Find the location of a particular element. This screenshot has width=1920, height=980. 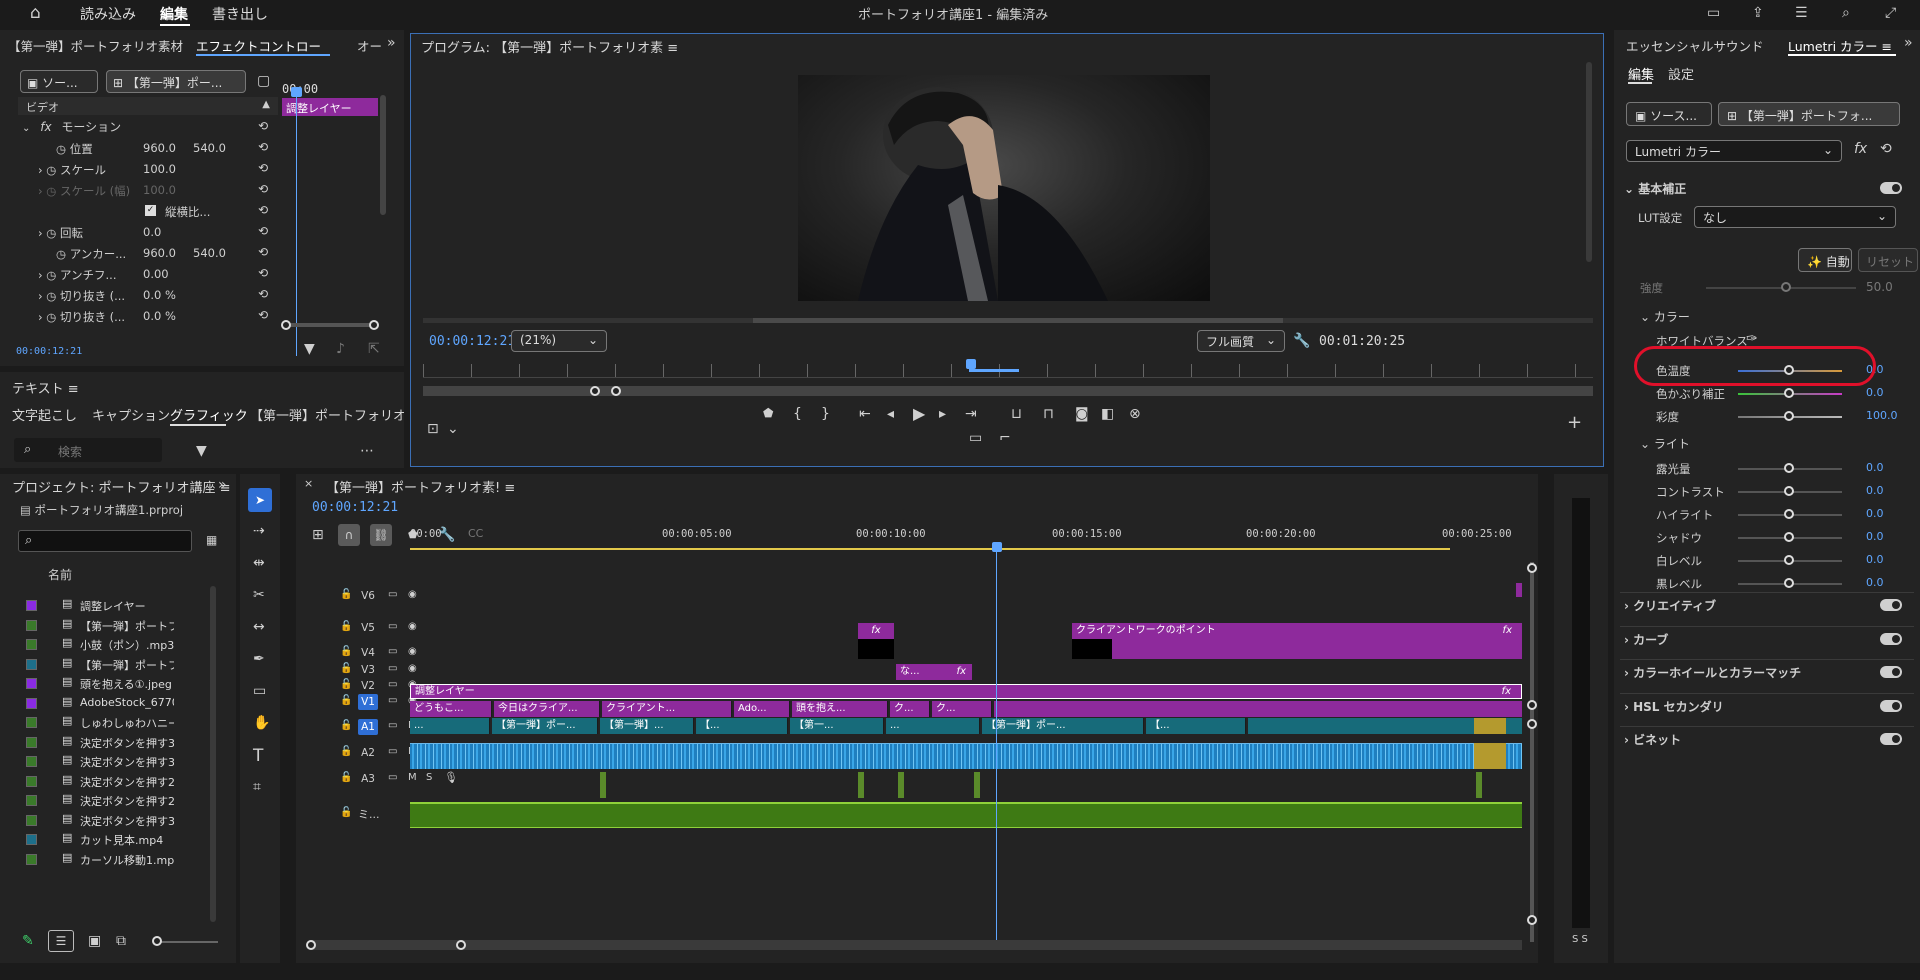

color-value: 100.0 is located at coordinates (1882, 415).